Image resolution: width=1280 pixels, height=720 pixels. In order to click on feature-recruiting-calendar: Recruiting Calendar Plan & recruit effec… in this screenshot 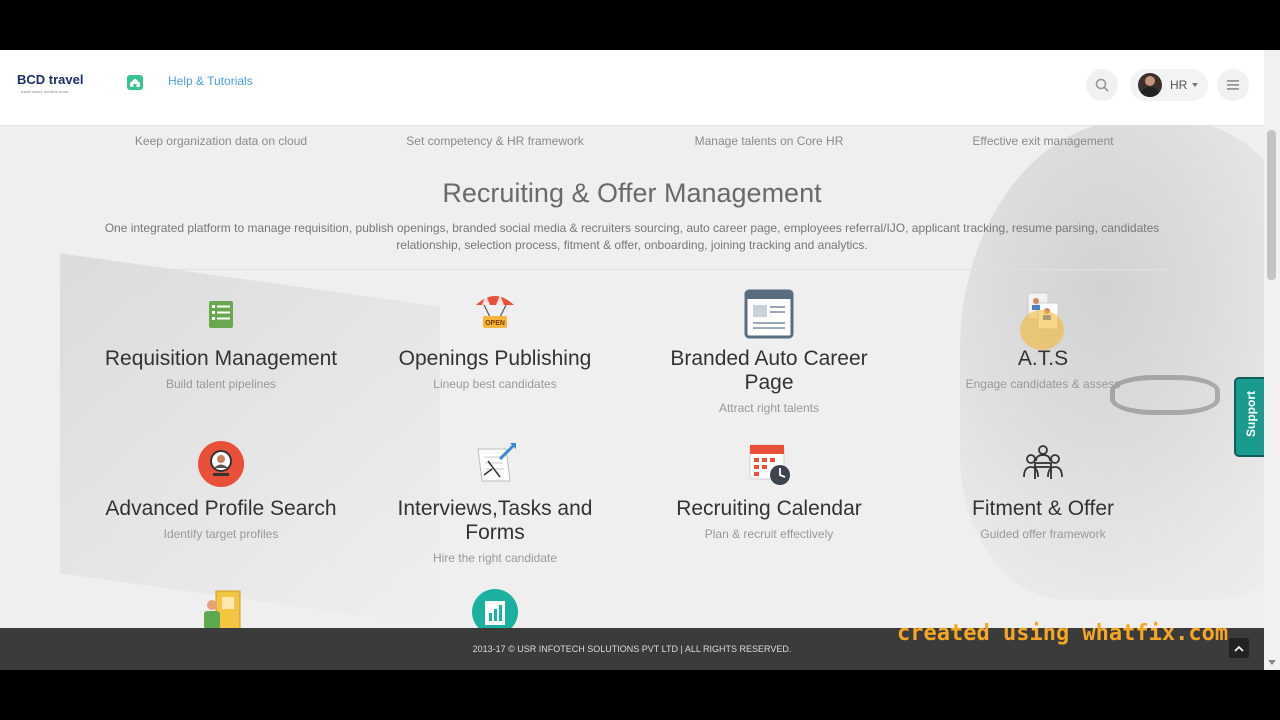, I will do `click(769, 490)`.